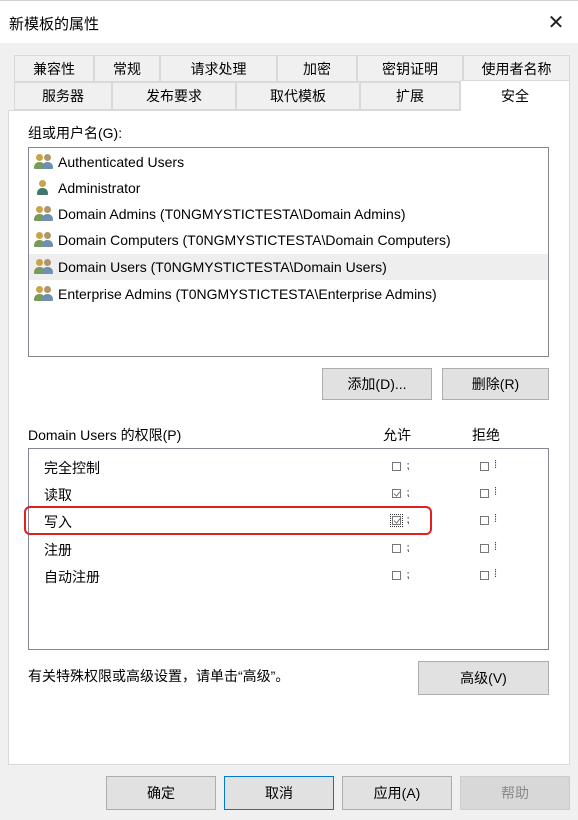 The width and height of the screenshot is (578, 820). What do you see at coordinates (410, 68) in the screenshot?
I see `tab-key-attestation: 密钥证明` at bounding box center [410, 68].